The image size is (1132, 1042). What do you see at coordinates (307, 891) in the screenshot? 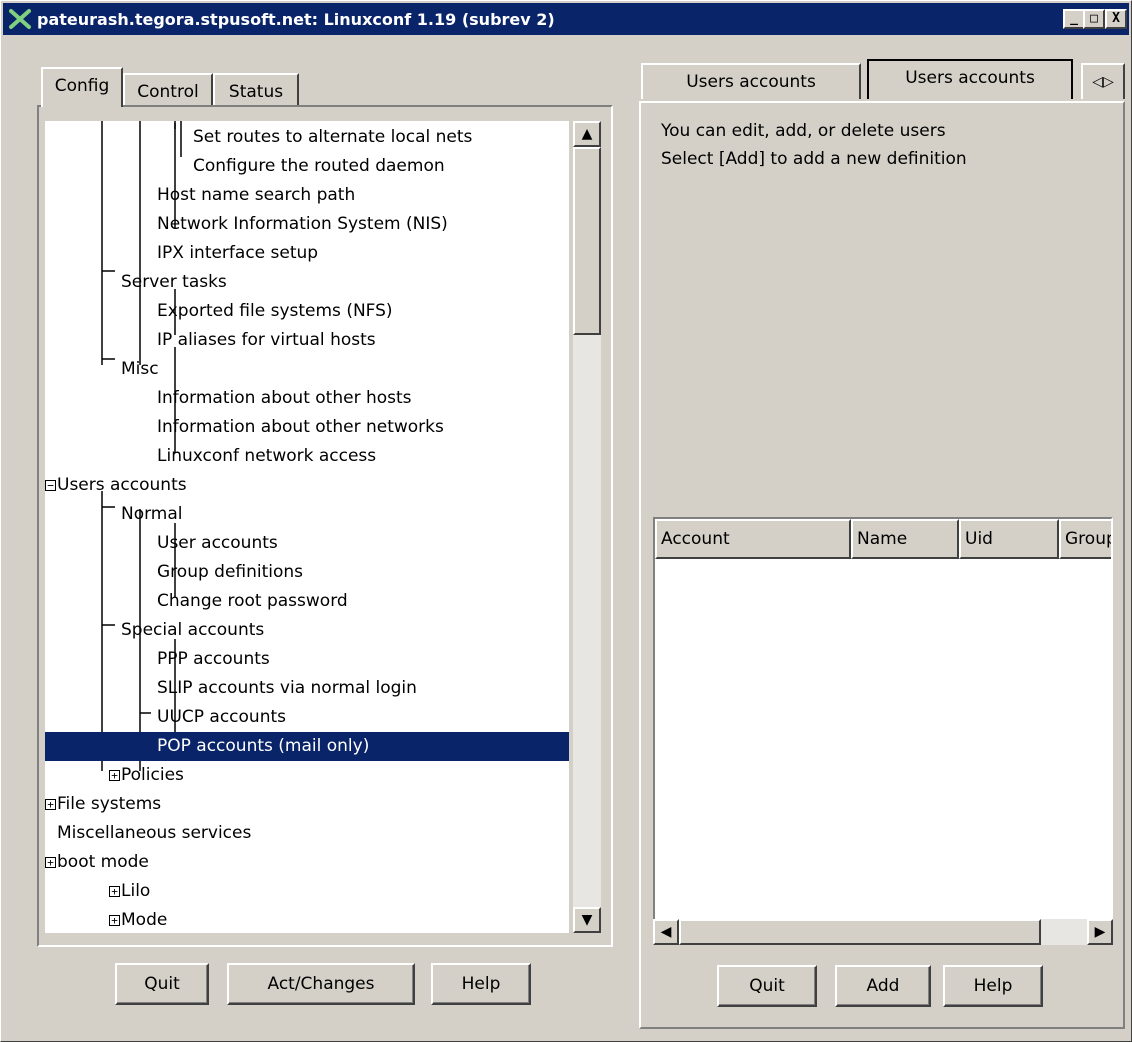
I see `tree-item: + Lilo` at bounding box center [307, 891].